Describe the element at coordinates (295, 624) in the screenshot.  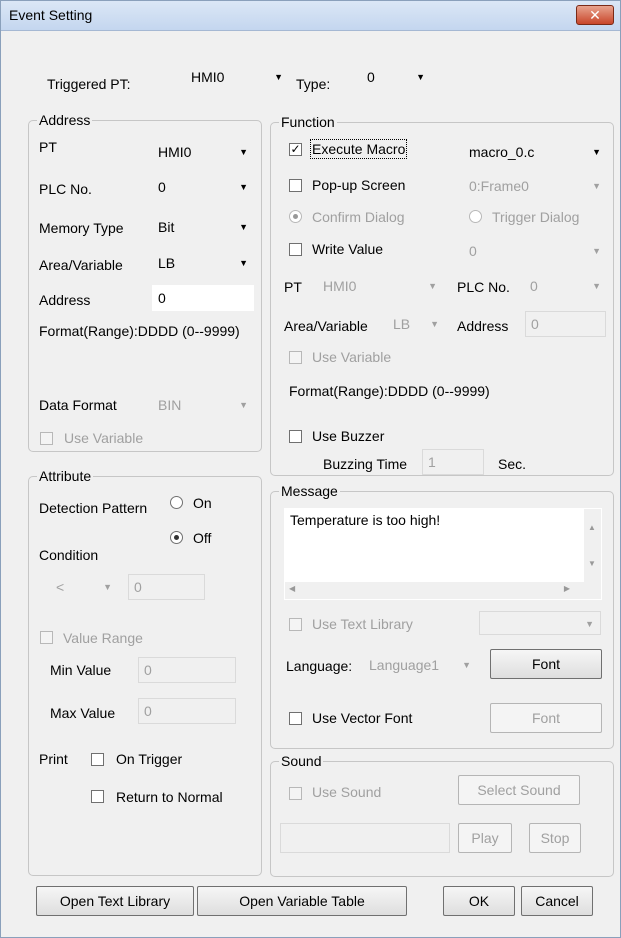
I see `use-text-library-checkbox` at that location.